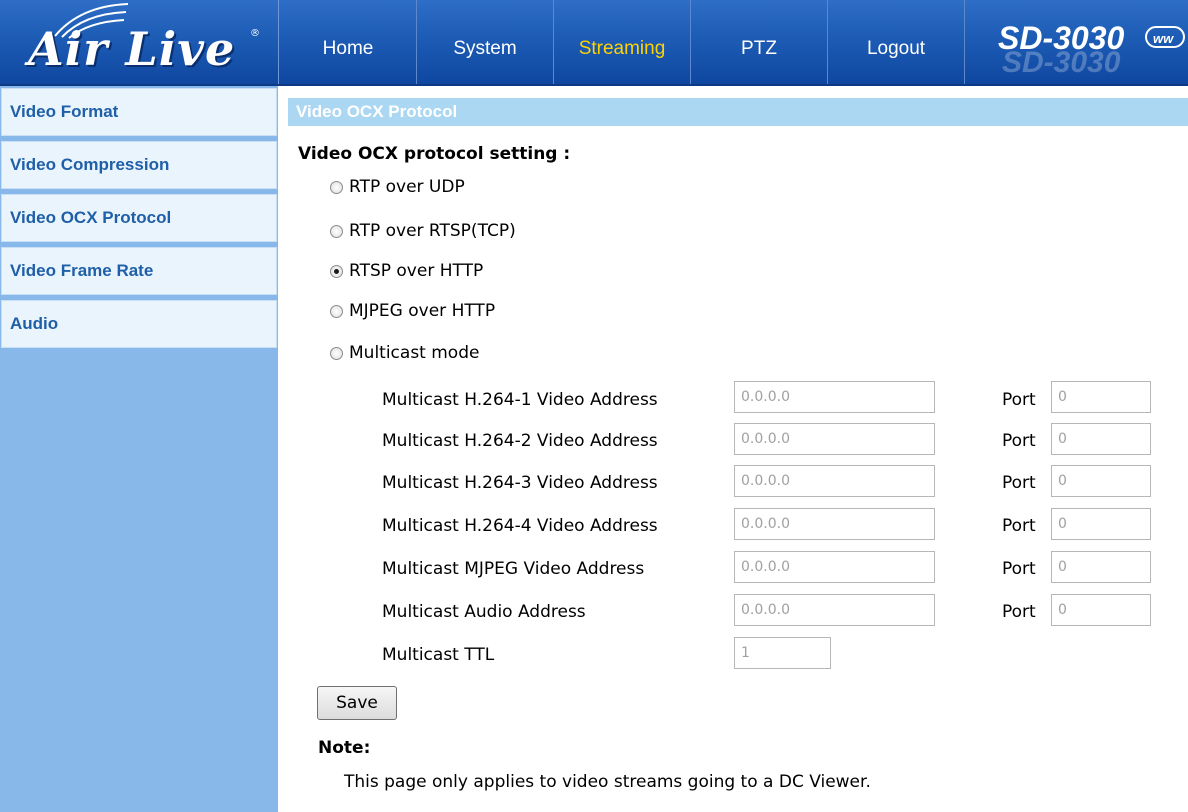 The height and width of the screenshot is (812, 1188). I want to click on sidebar-item-video-compression: Video Compression, so click(139, 165).